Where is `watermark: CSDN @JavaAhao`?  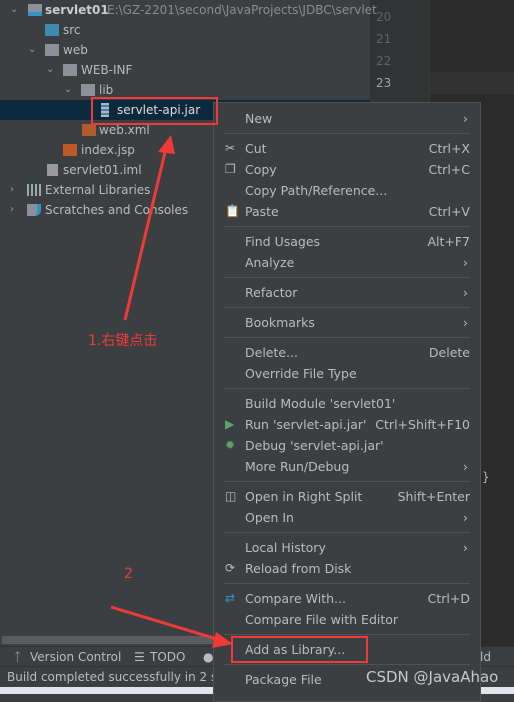
watermark: CSDN @JavaAhao is located at coordinates (432, 677).